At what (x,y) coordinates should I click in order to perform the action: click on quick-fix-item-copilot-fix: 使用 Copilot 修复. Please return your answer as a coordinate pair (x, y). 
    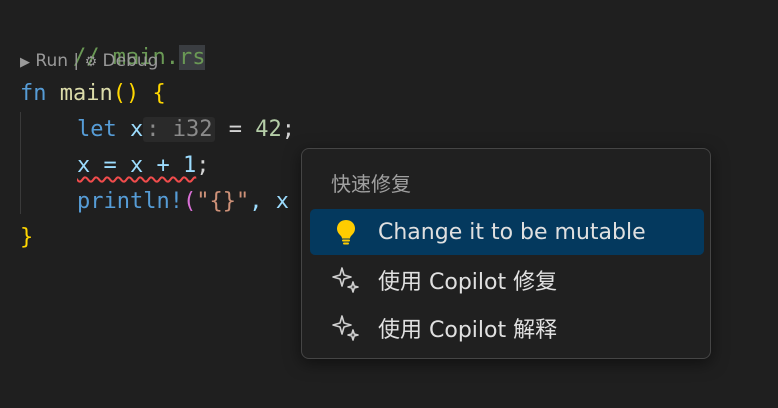
    Looking at the image, I should click on (507, 280).